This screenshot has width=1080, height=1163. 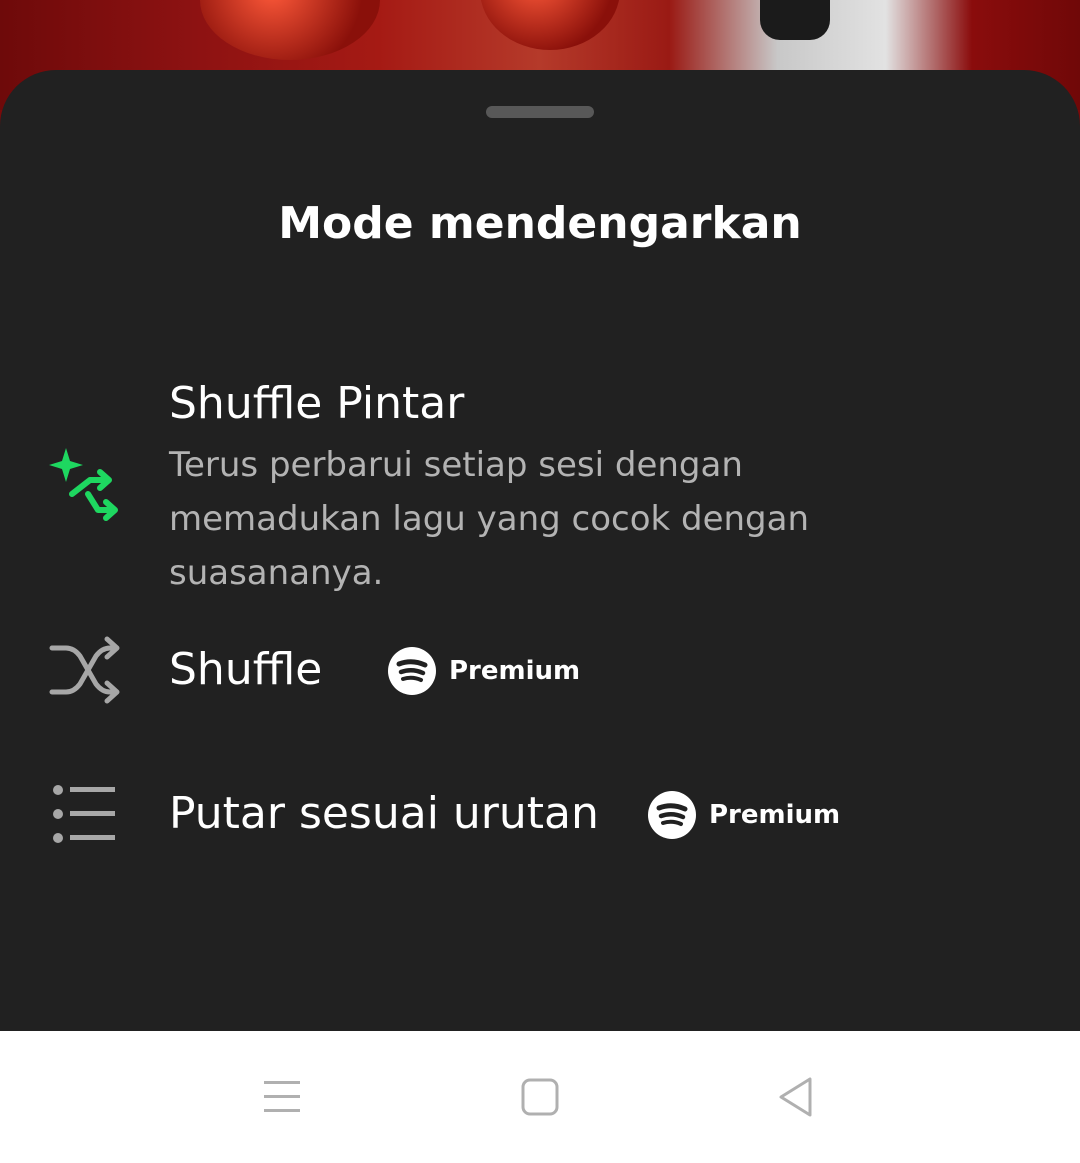 What do you see at coordinates (84, 670) in the screenshot?
I see `shuffle-icon` at bounding box center [84, 670].